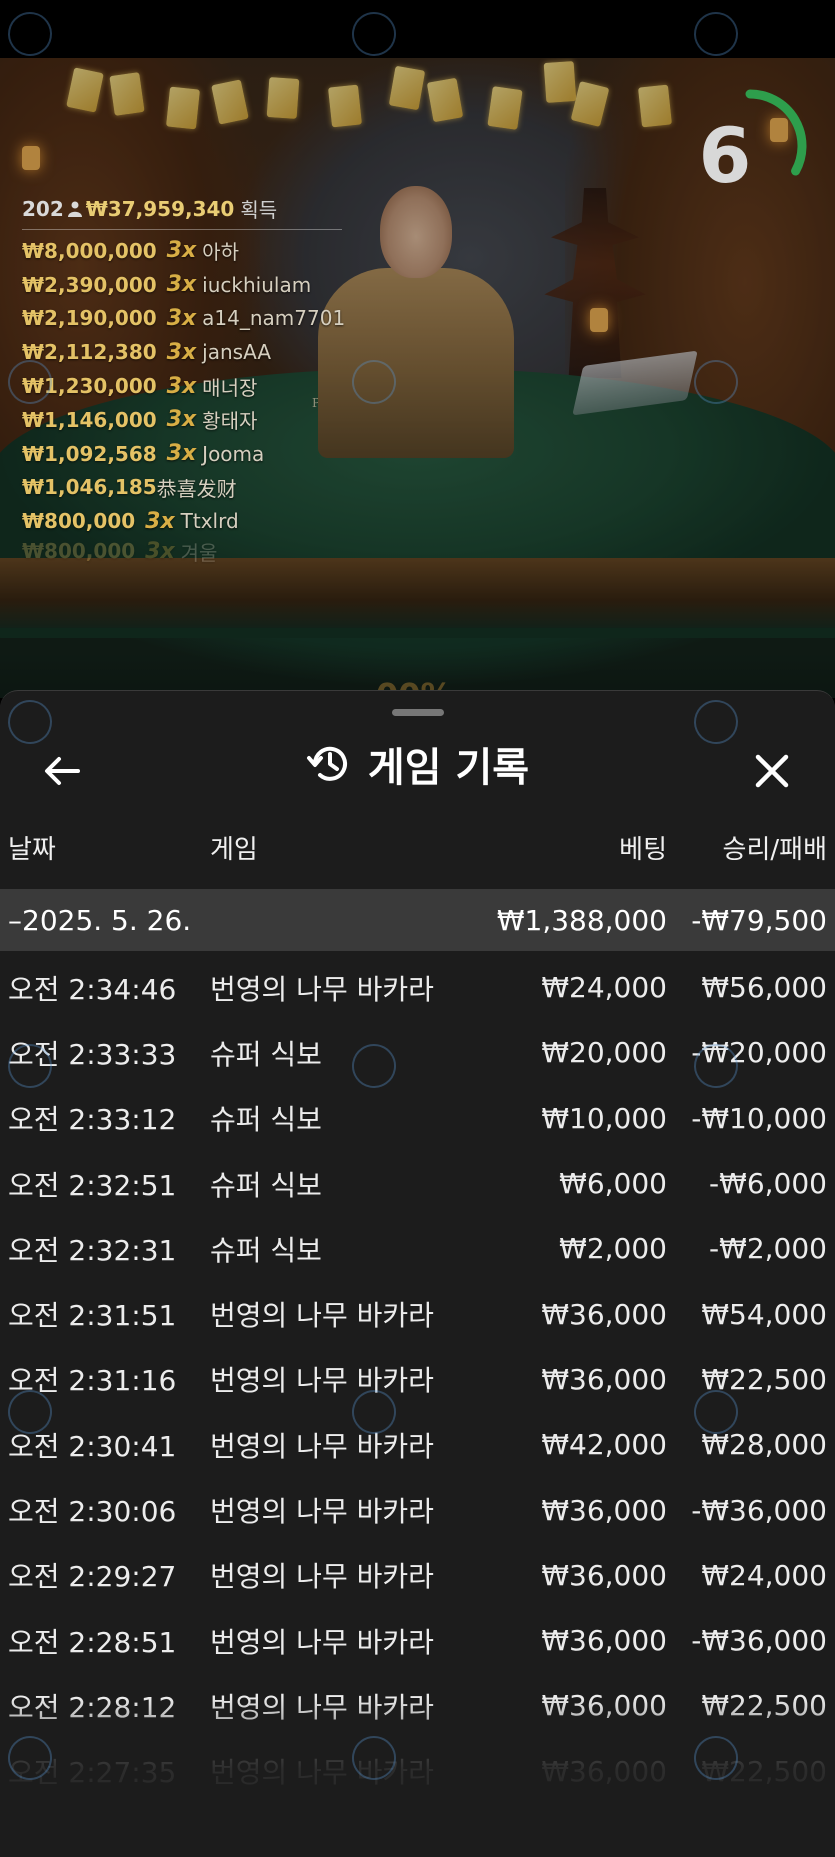  What do you see at coordinates (635, 383) in the screenshot?
I see `card-shoe` at bounding box center [635, 383].